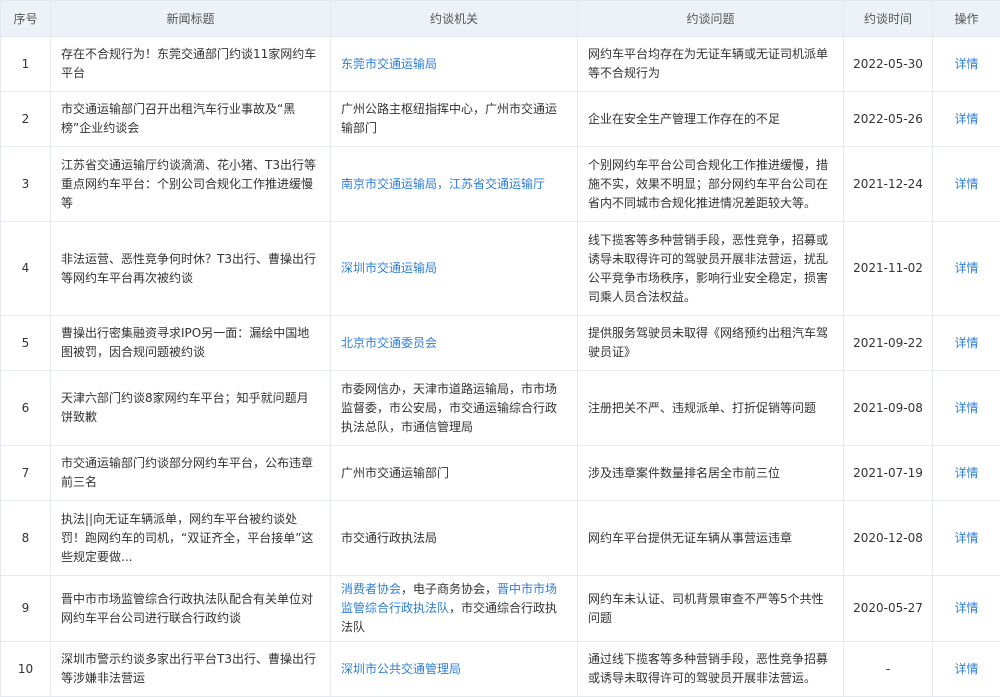  Describe the element at coordinates (888, 19) in the screenshot. I see `header-date: 约谈时间` at that location.